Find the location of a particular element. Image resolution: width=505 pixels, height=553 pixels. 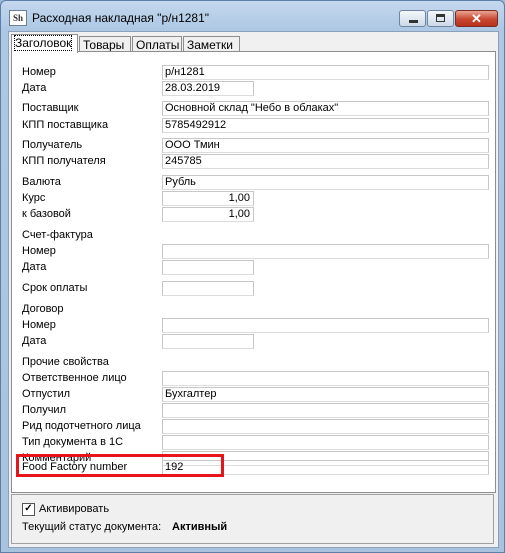

responsible-label: Ответственное лицо is located at coordinates (74, 378).